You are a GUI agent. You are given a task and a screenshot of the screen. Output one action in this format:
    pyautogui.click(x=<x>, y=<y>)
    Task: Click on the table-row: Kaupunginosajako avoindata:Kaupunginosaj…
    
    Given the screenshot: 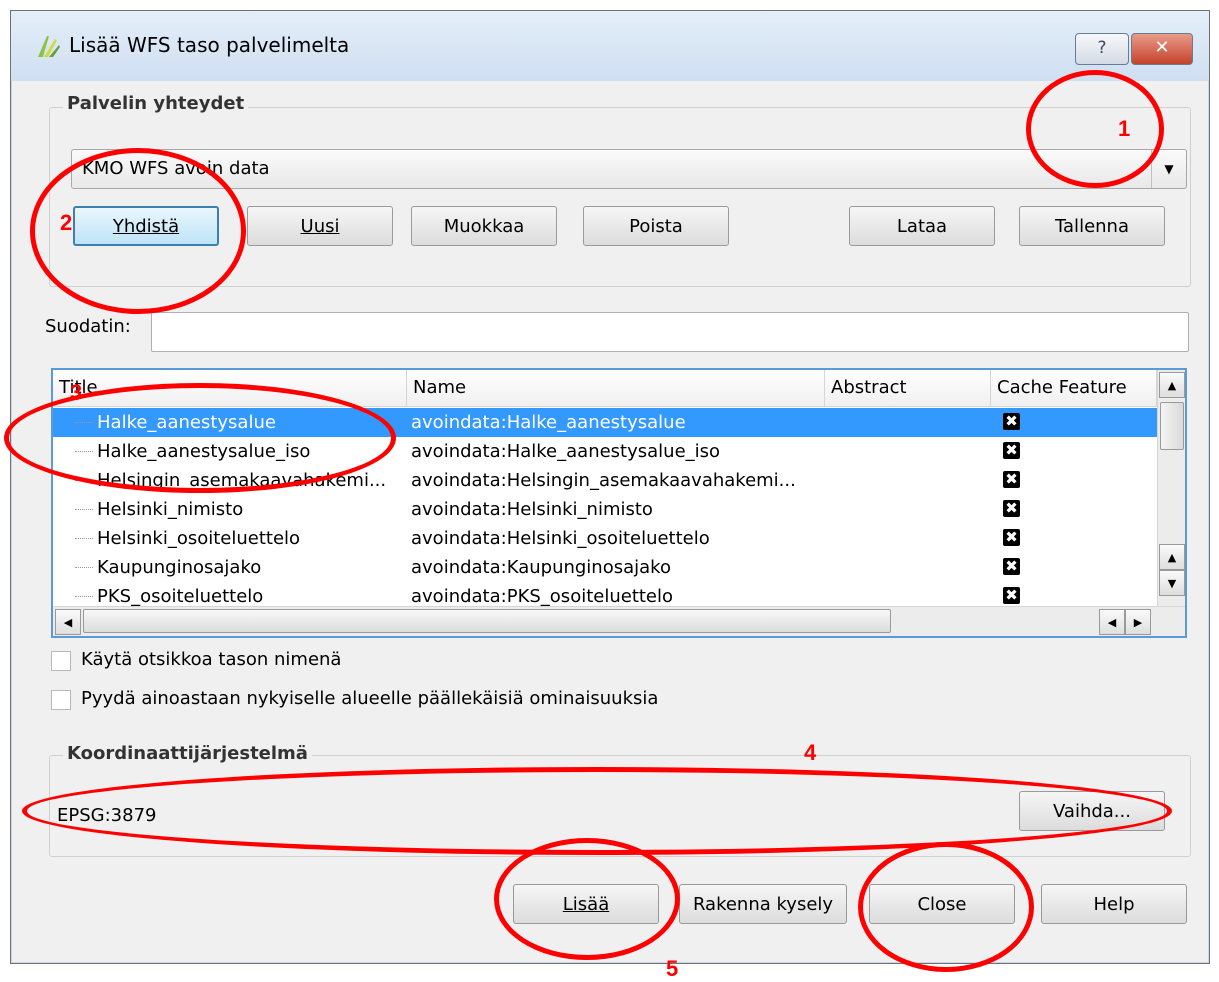 What is the action you would take?
    pyautogui.click(x=605, y=567)
    